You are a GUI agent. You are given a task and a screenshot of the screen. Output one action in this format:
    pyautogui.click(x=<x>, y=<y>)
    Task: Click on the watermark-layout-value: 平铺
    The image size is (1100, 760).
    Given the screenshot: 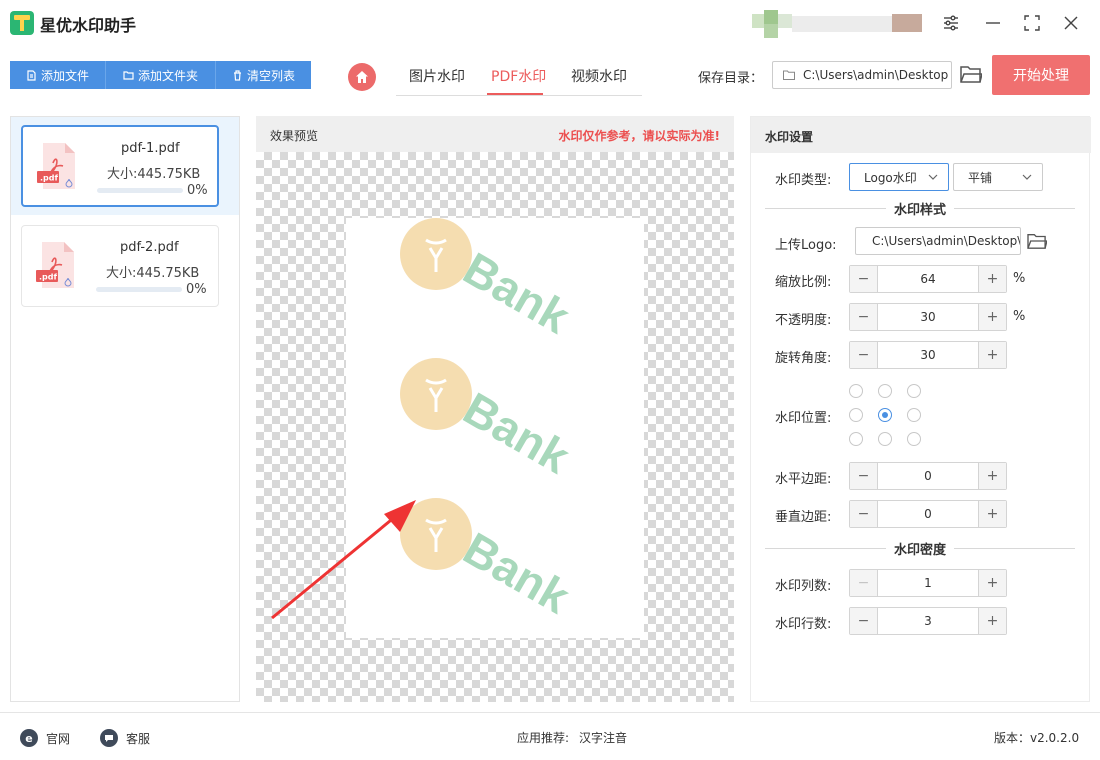 What is the action you would take?
    pyautogui.click(x=980, y=177)
    